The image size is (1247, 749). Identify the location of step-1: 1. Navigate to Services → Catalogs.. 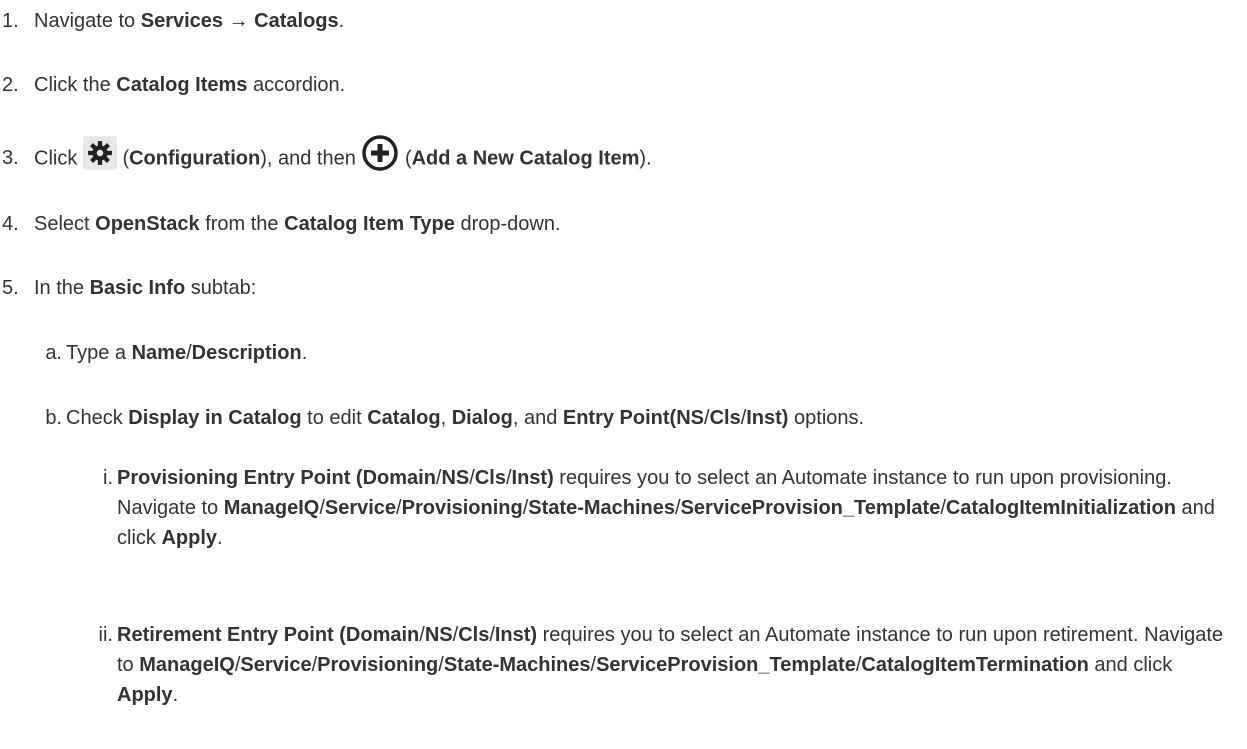
(173, 21).